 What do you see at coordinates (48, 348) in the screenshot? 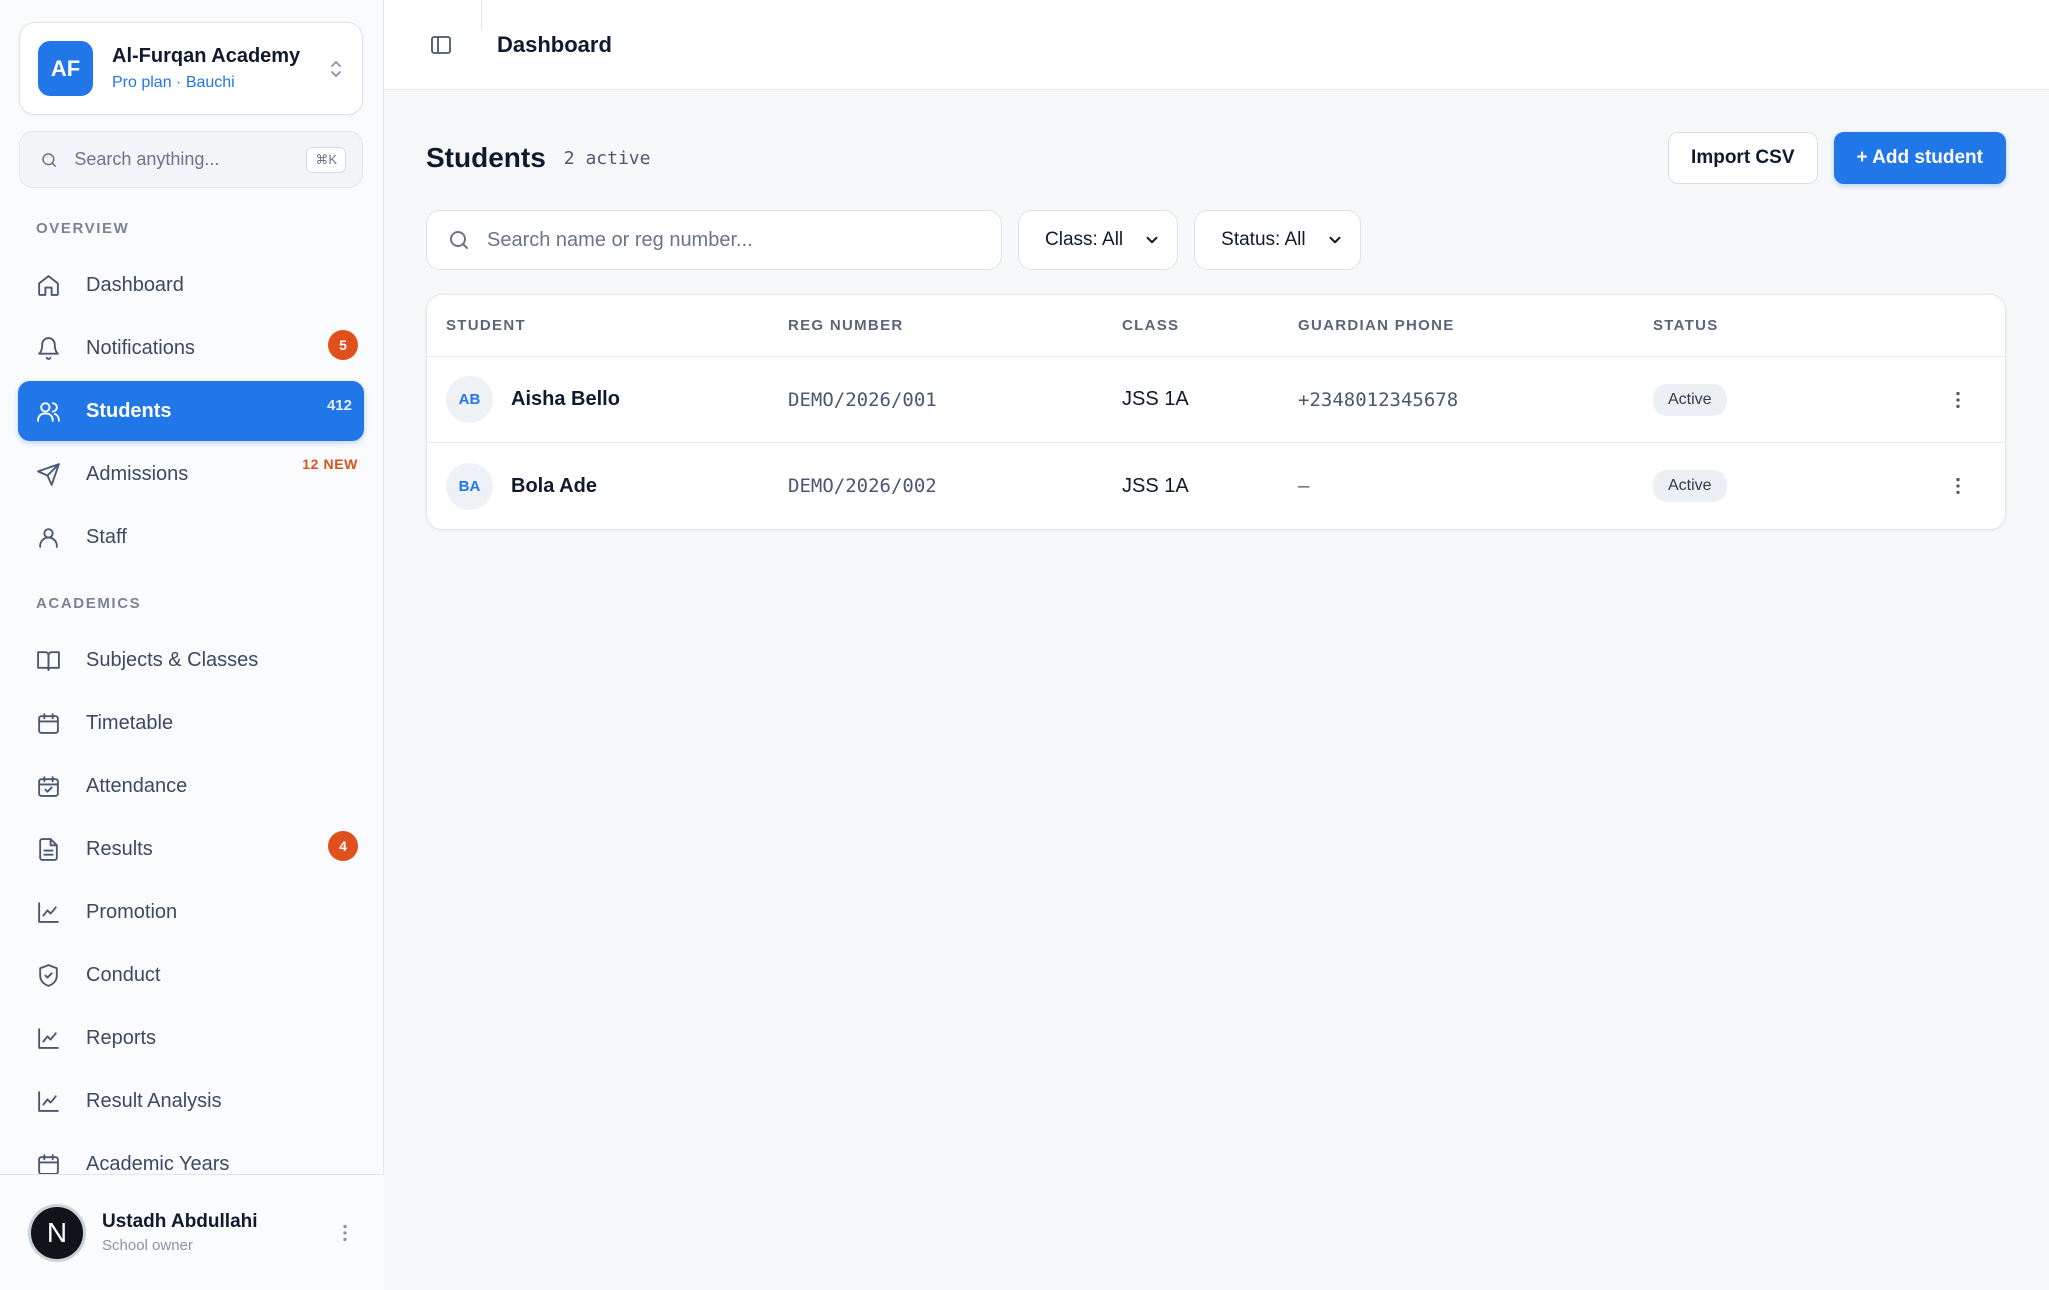
I see `bell-icon` at bounding box center [48, 348].